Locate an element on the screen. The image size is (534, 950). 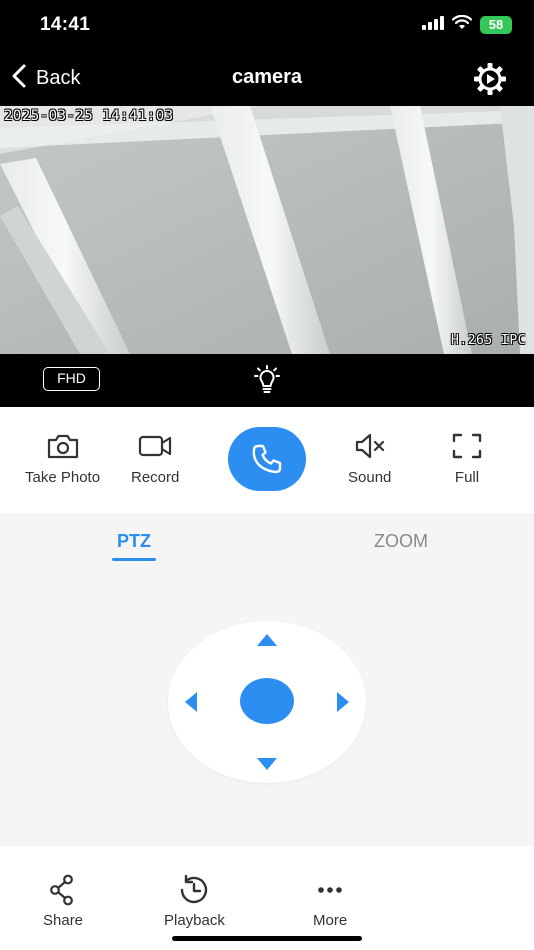
playback-label: Playback is located at coordinates (194, 920).